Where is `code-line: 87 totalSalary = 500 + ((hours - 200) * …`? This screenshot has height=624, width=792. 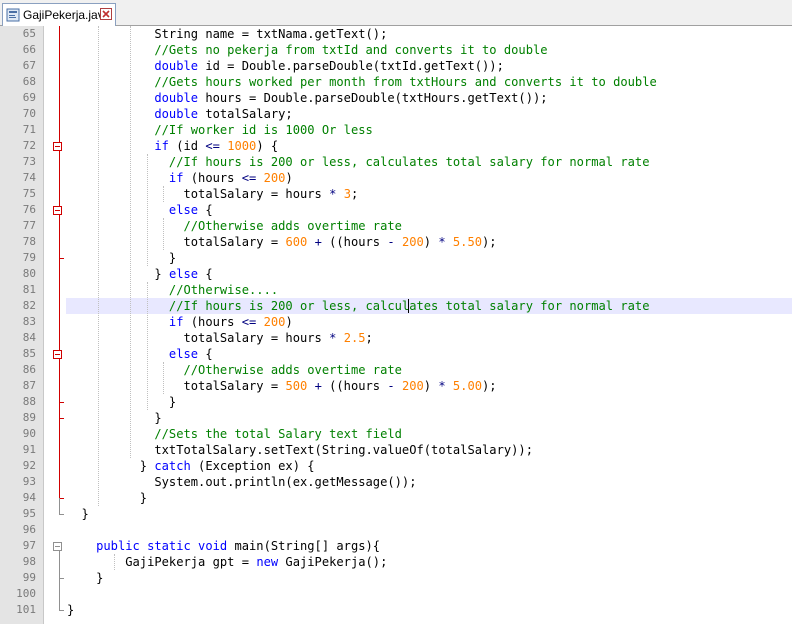 code-line: 87 totalSalary = 500 + ((hours - 200) * … is located at coordinates (396, 386).